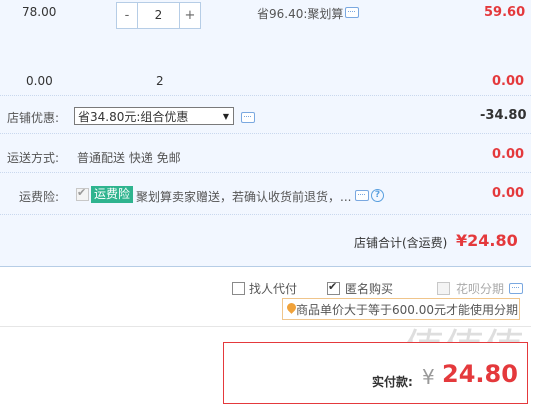 The height and width of the screenshot is (404, 549). What do you see at coordinates (487, 240) in the screenshot?
I see `shop-total-value: ¥24.80` at bounding box center [487, 240].